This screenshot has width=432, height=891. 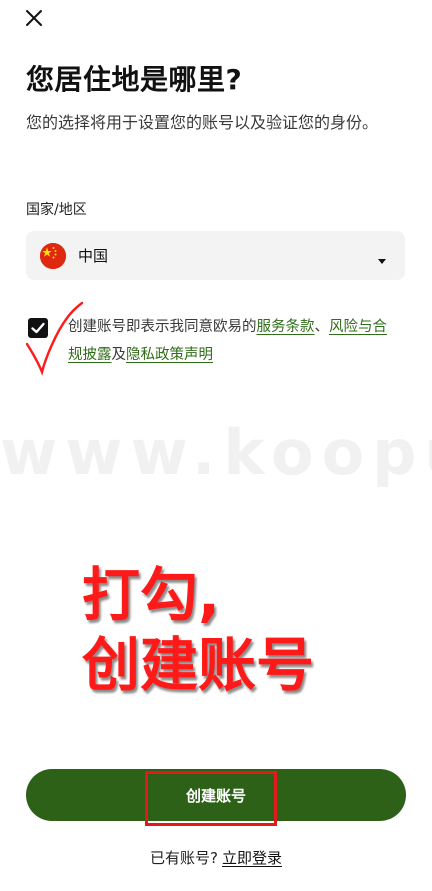 What do you see at coordinates (252, 858) in the screenshot?
I see `login-link: 立即登录` at bounding box center [252, 858].